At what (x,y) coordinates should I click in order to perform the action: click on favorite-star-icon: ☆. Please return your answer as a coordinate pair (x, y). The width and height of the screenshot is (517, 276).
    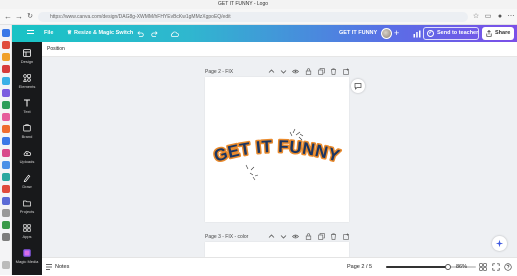
    Looking at the image, I should click on (476, 17).